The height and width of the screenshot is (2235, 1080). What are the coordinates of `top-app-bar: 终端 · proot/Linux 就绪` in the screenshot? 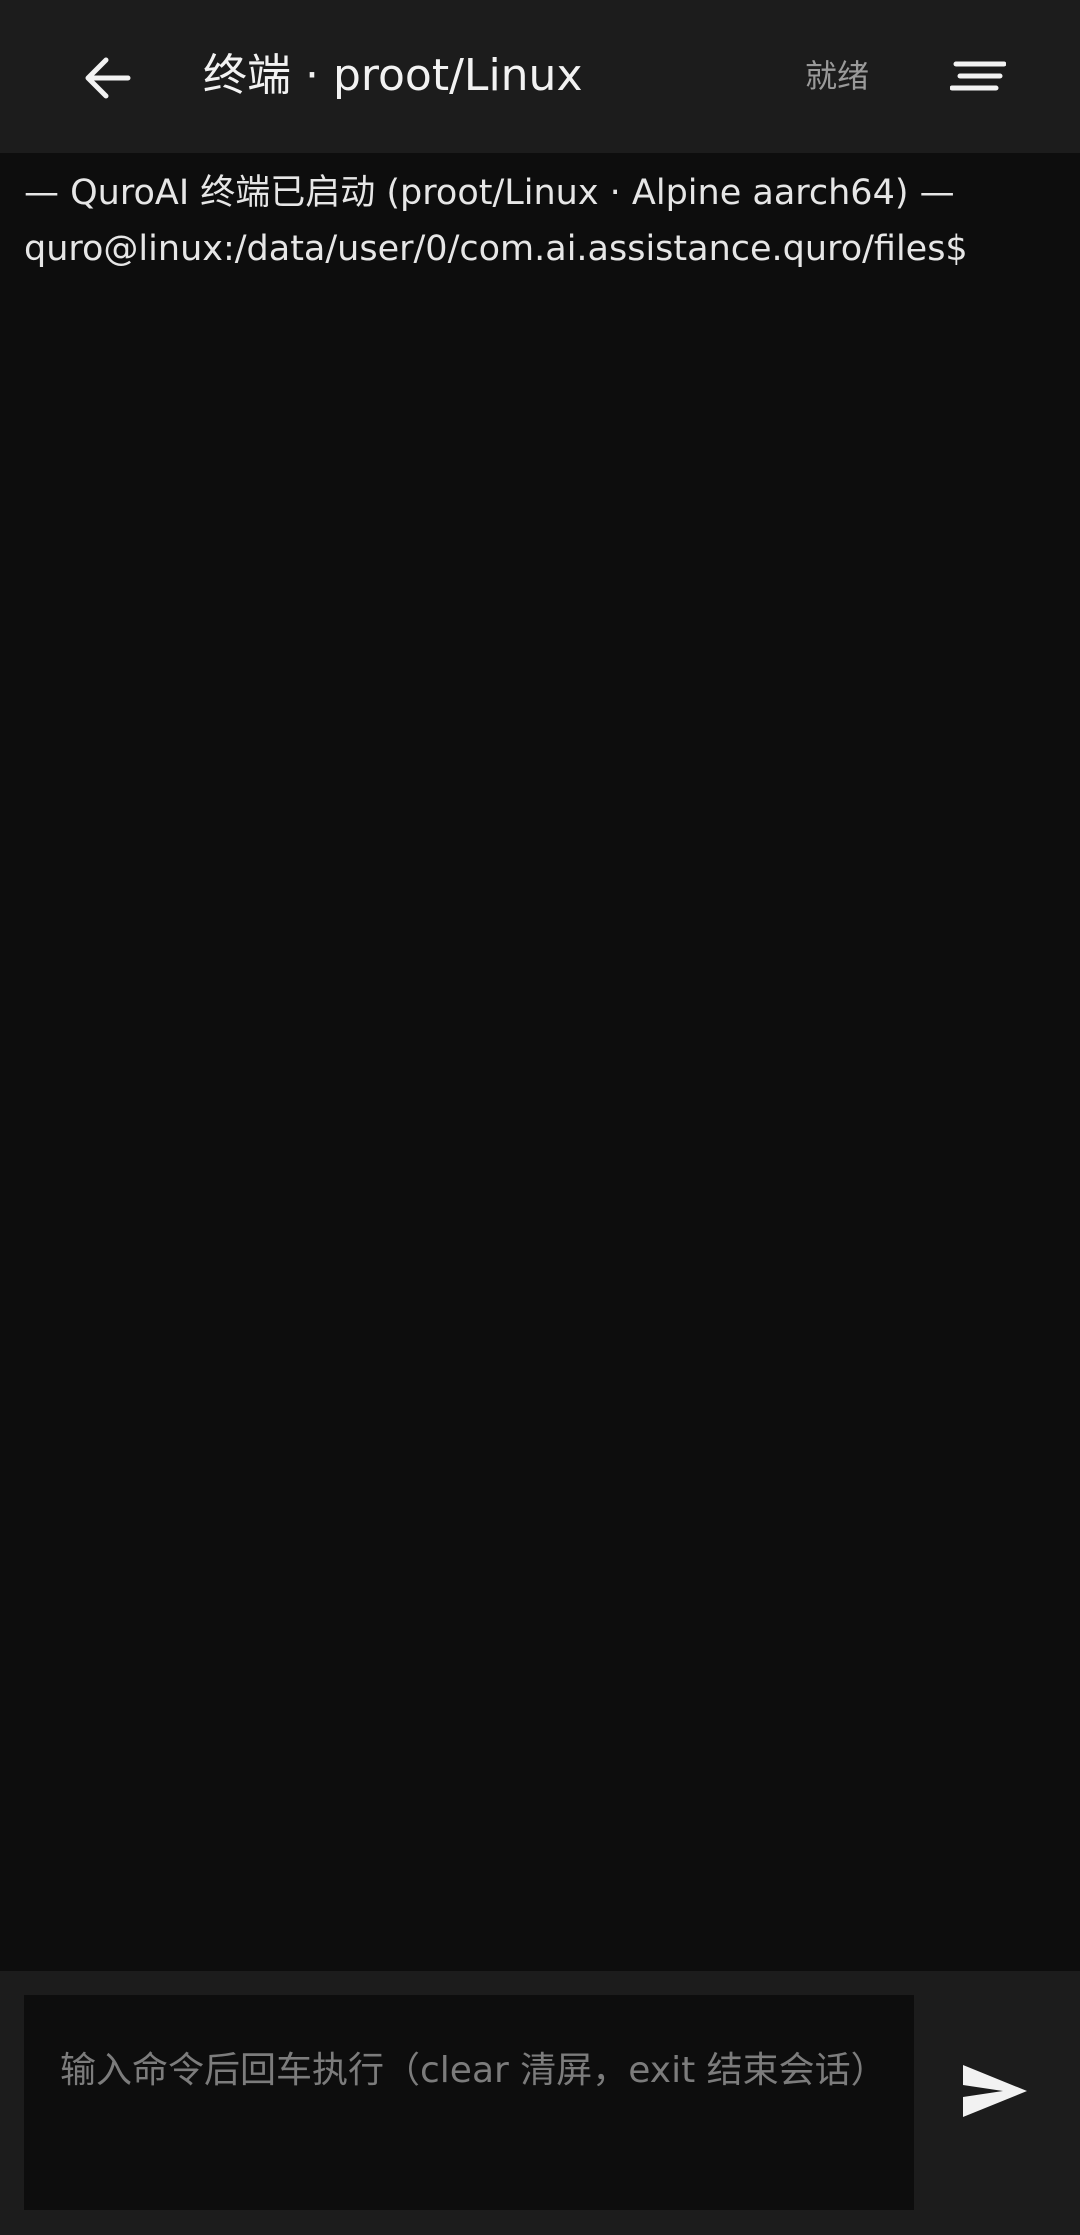 It's located at (540, 76).